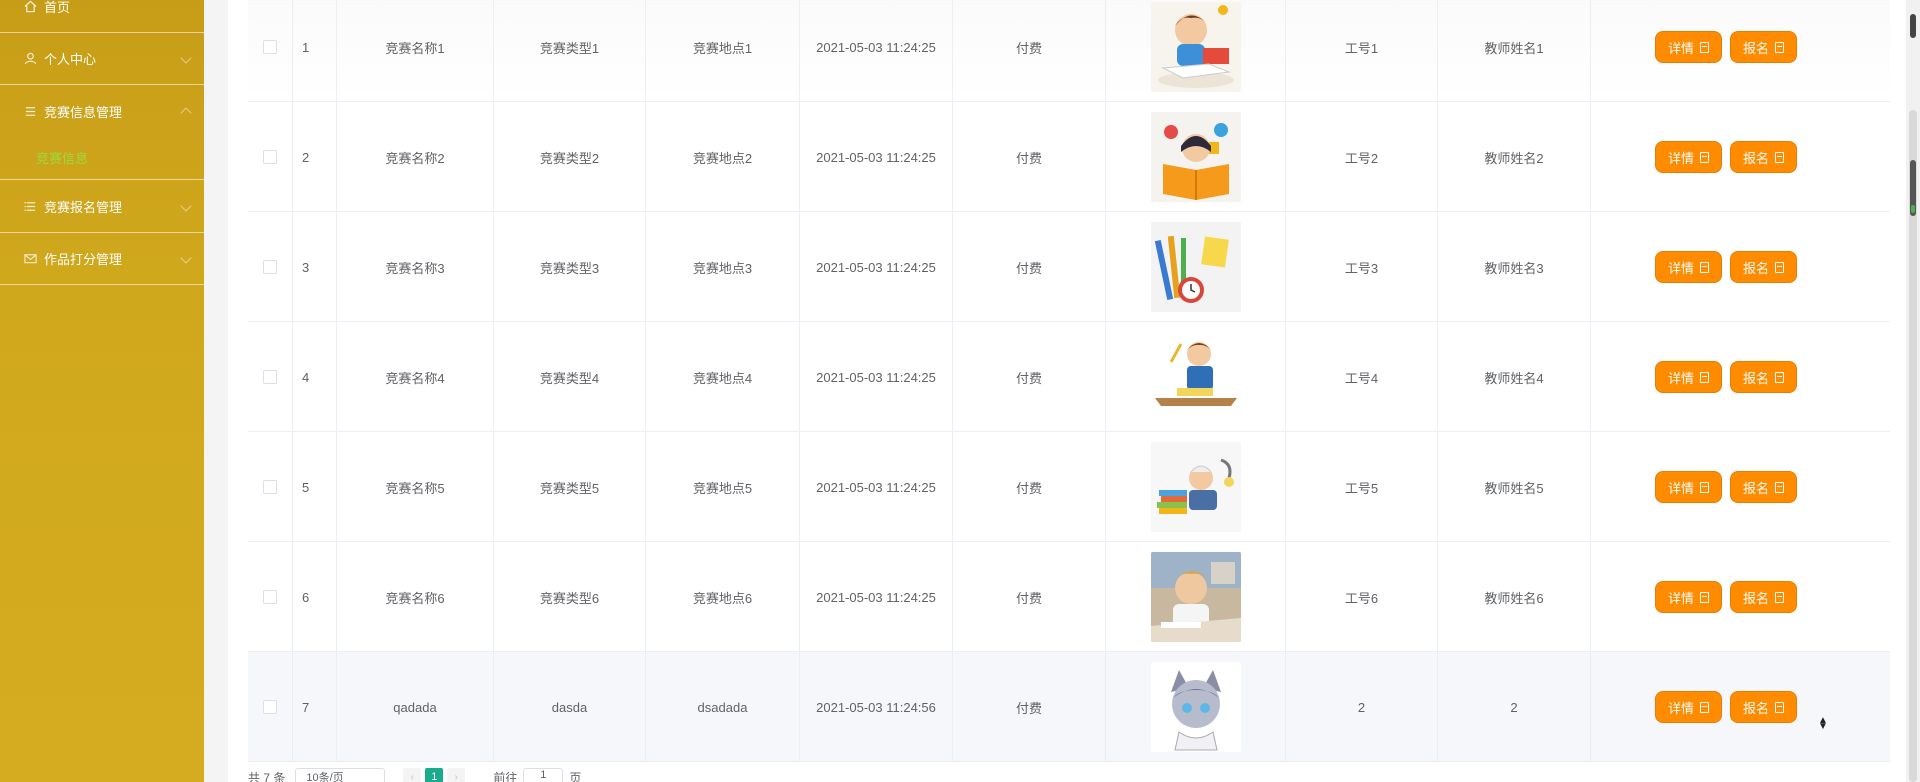  Describe the element at coordinates (1362, 267) in the screenshot. I see `cell-work-no: 工号3` at that location.